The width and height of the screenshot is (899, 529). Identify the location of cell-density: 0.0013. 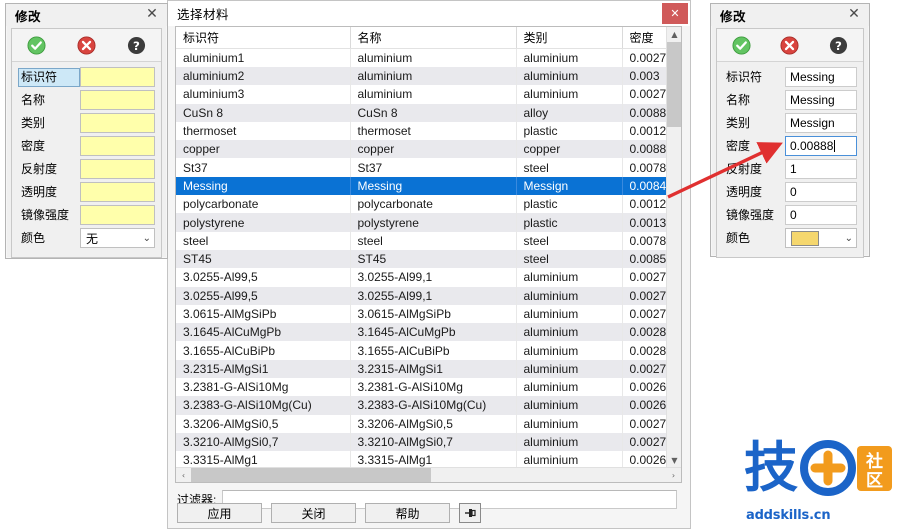
(645, 222).